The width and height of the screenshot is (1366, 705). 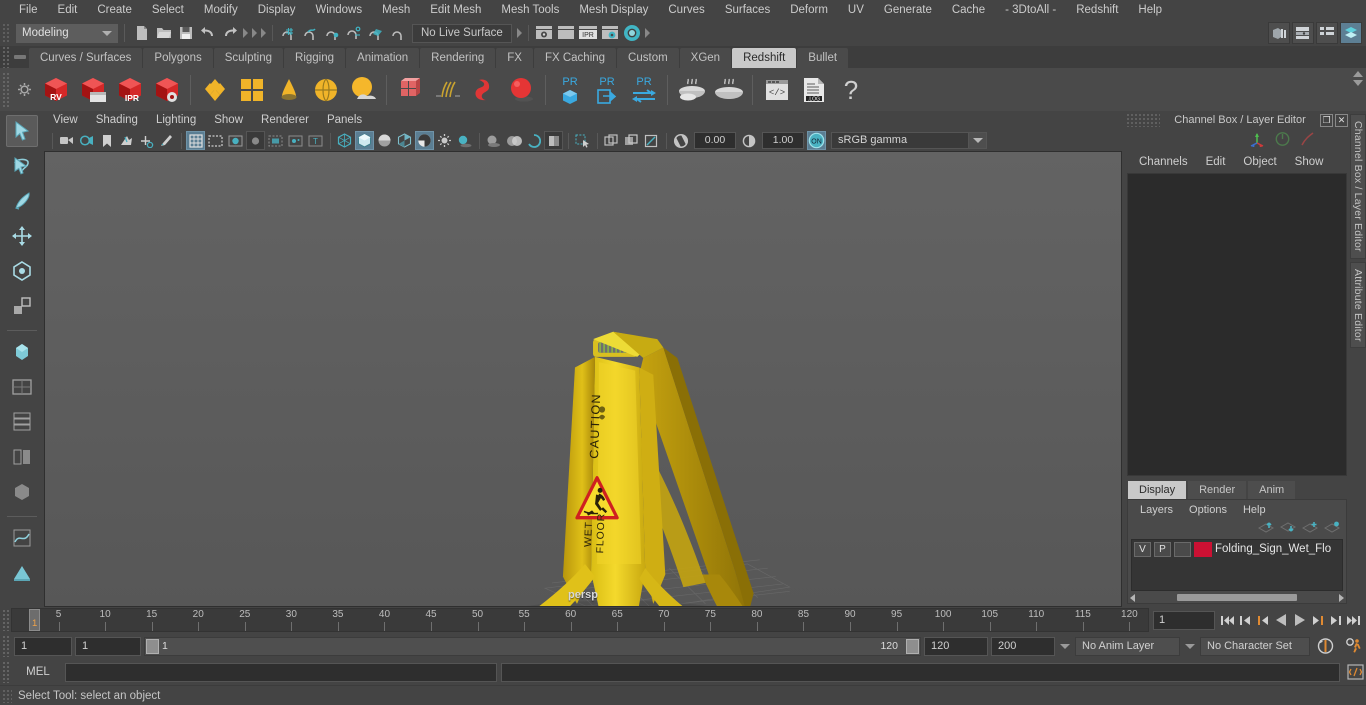 I want to click on shelf-tab-sculpting: Sculpting, so click(x=248, y=58).